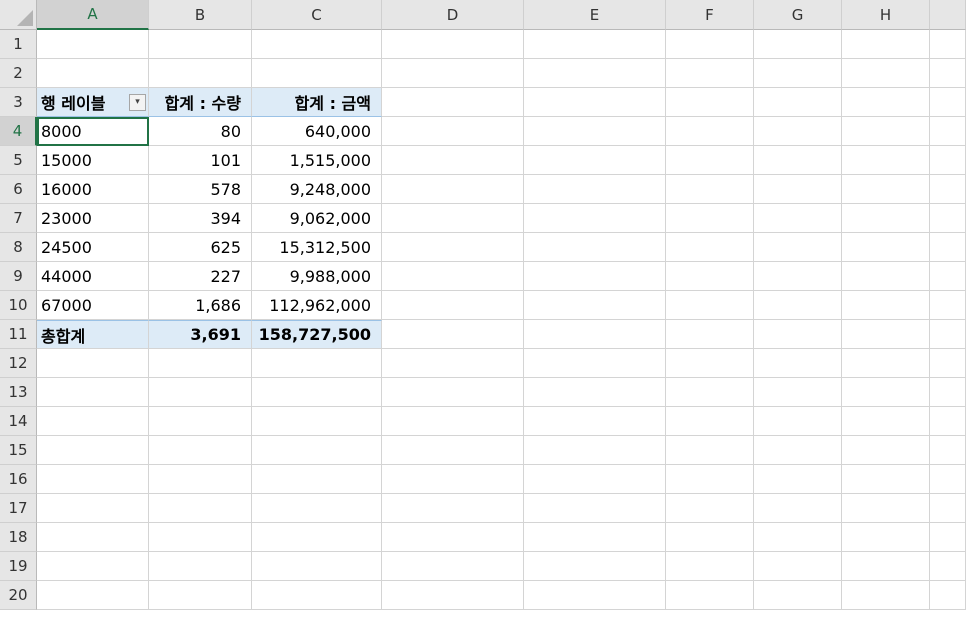 The height and width of the screenshot is (622, 966). I want to click on pivot-row-price: 15000, so click(93, 160).